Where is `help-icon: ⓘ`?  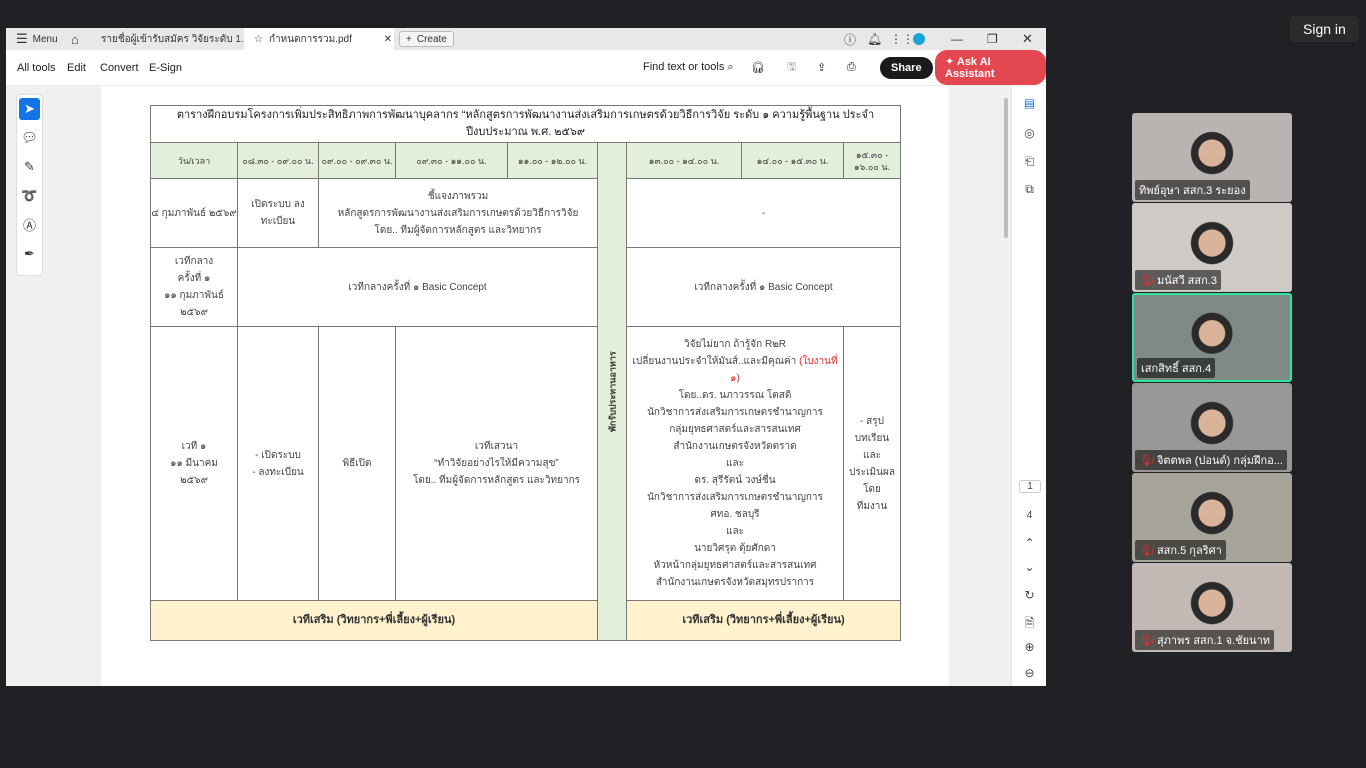
help-icon: ⓘ is located at coordinates (850, 39).